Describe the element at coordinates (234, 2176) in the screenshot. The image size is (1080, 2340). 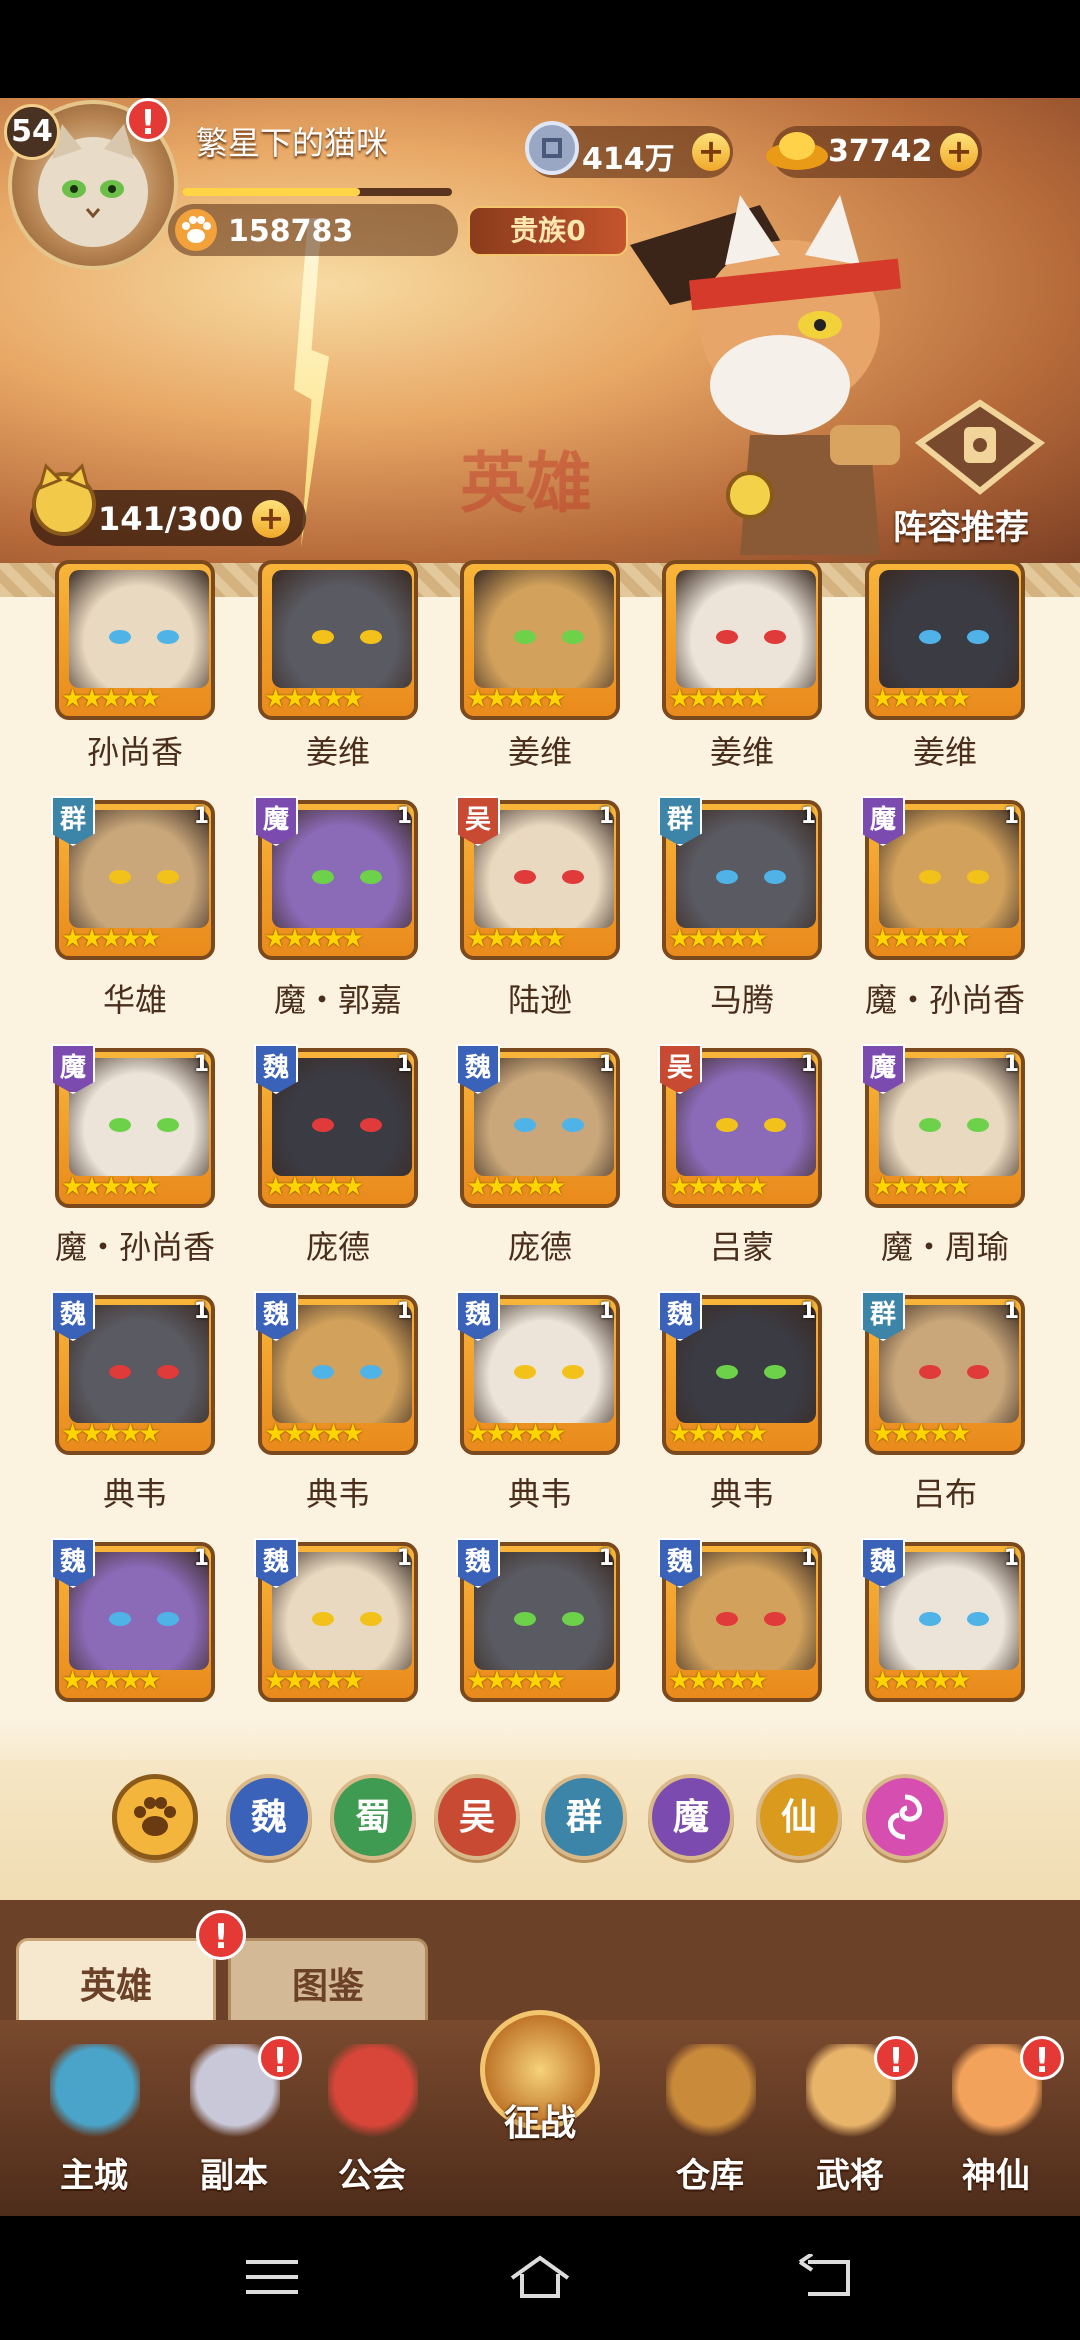
I see `nav-label: 副本` at that location.